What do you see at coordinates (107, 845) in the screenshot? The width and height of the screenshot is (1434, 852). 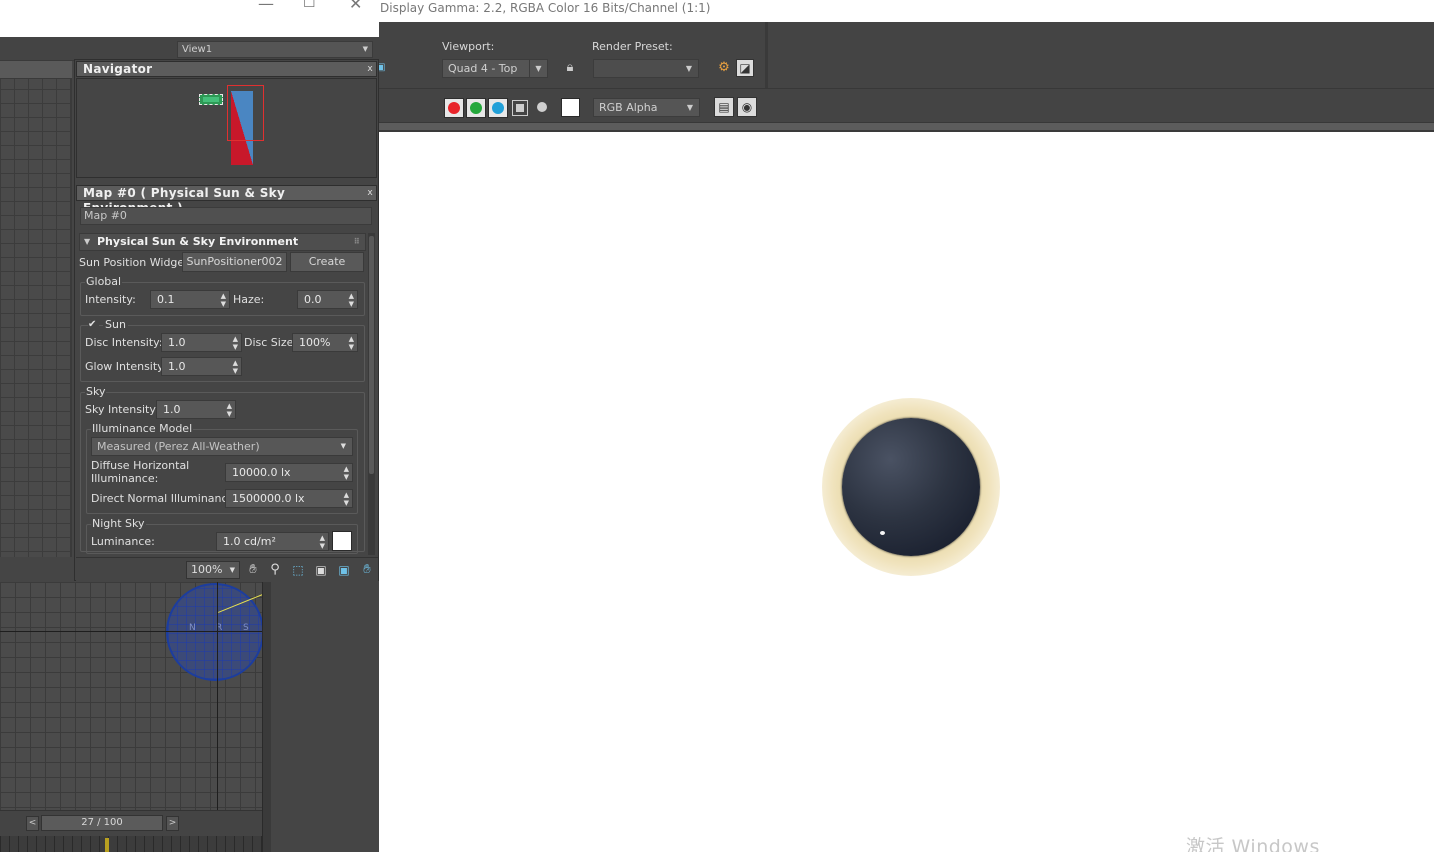 I see `current-frame-marker` at bounding box center [107, 845].